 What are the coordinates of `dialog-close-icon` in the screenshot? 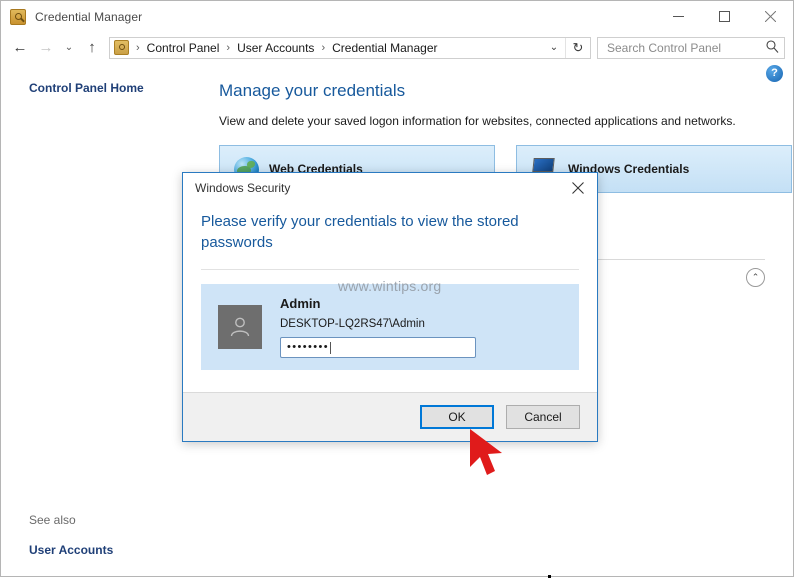 It's located at (578, 188).